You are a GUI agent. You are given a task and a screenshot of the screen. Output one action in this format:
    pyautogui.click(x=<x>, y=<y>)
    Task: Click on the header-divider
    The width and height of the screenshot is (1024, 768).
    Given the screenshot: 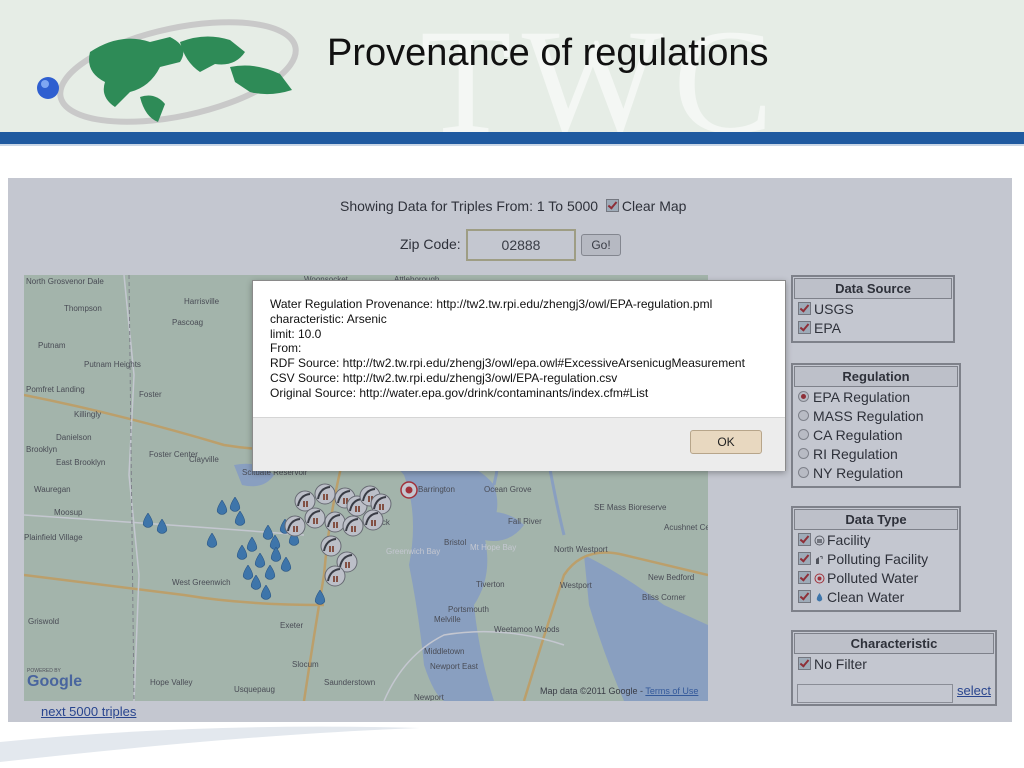 What is the action you would take?
    pyautogui.click(x=512, y=145)
    